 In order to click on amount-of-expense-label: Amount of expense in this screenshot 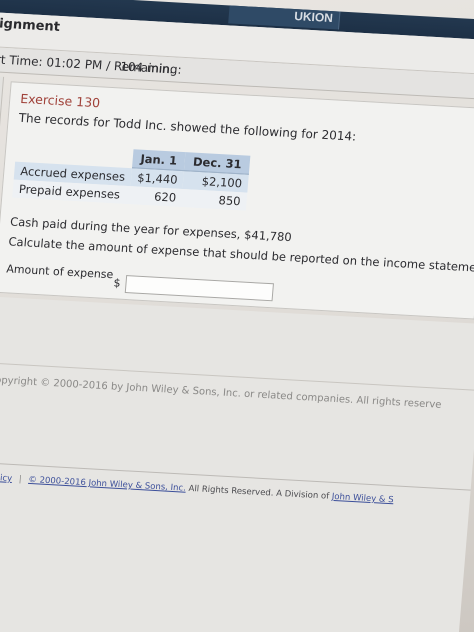, I will do `click(59, 272)`.